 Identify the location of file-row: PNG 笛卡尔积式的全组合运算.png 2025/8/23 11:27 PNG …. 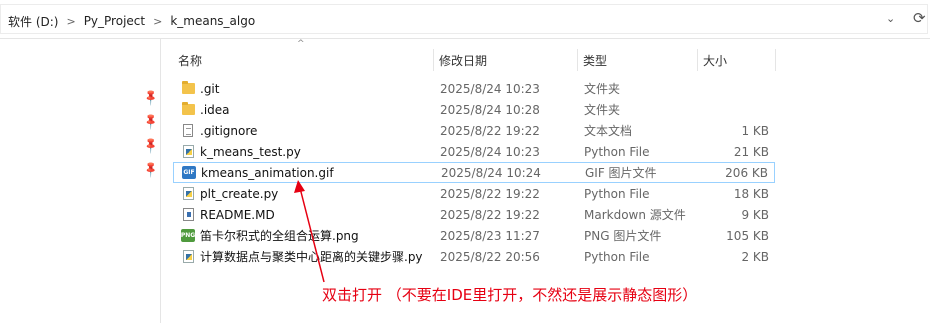
(474, 235).